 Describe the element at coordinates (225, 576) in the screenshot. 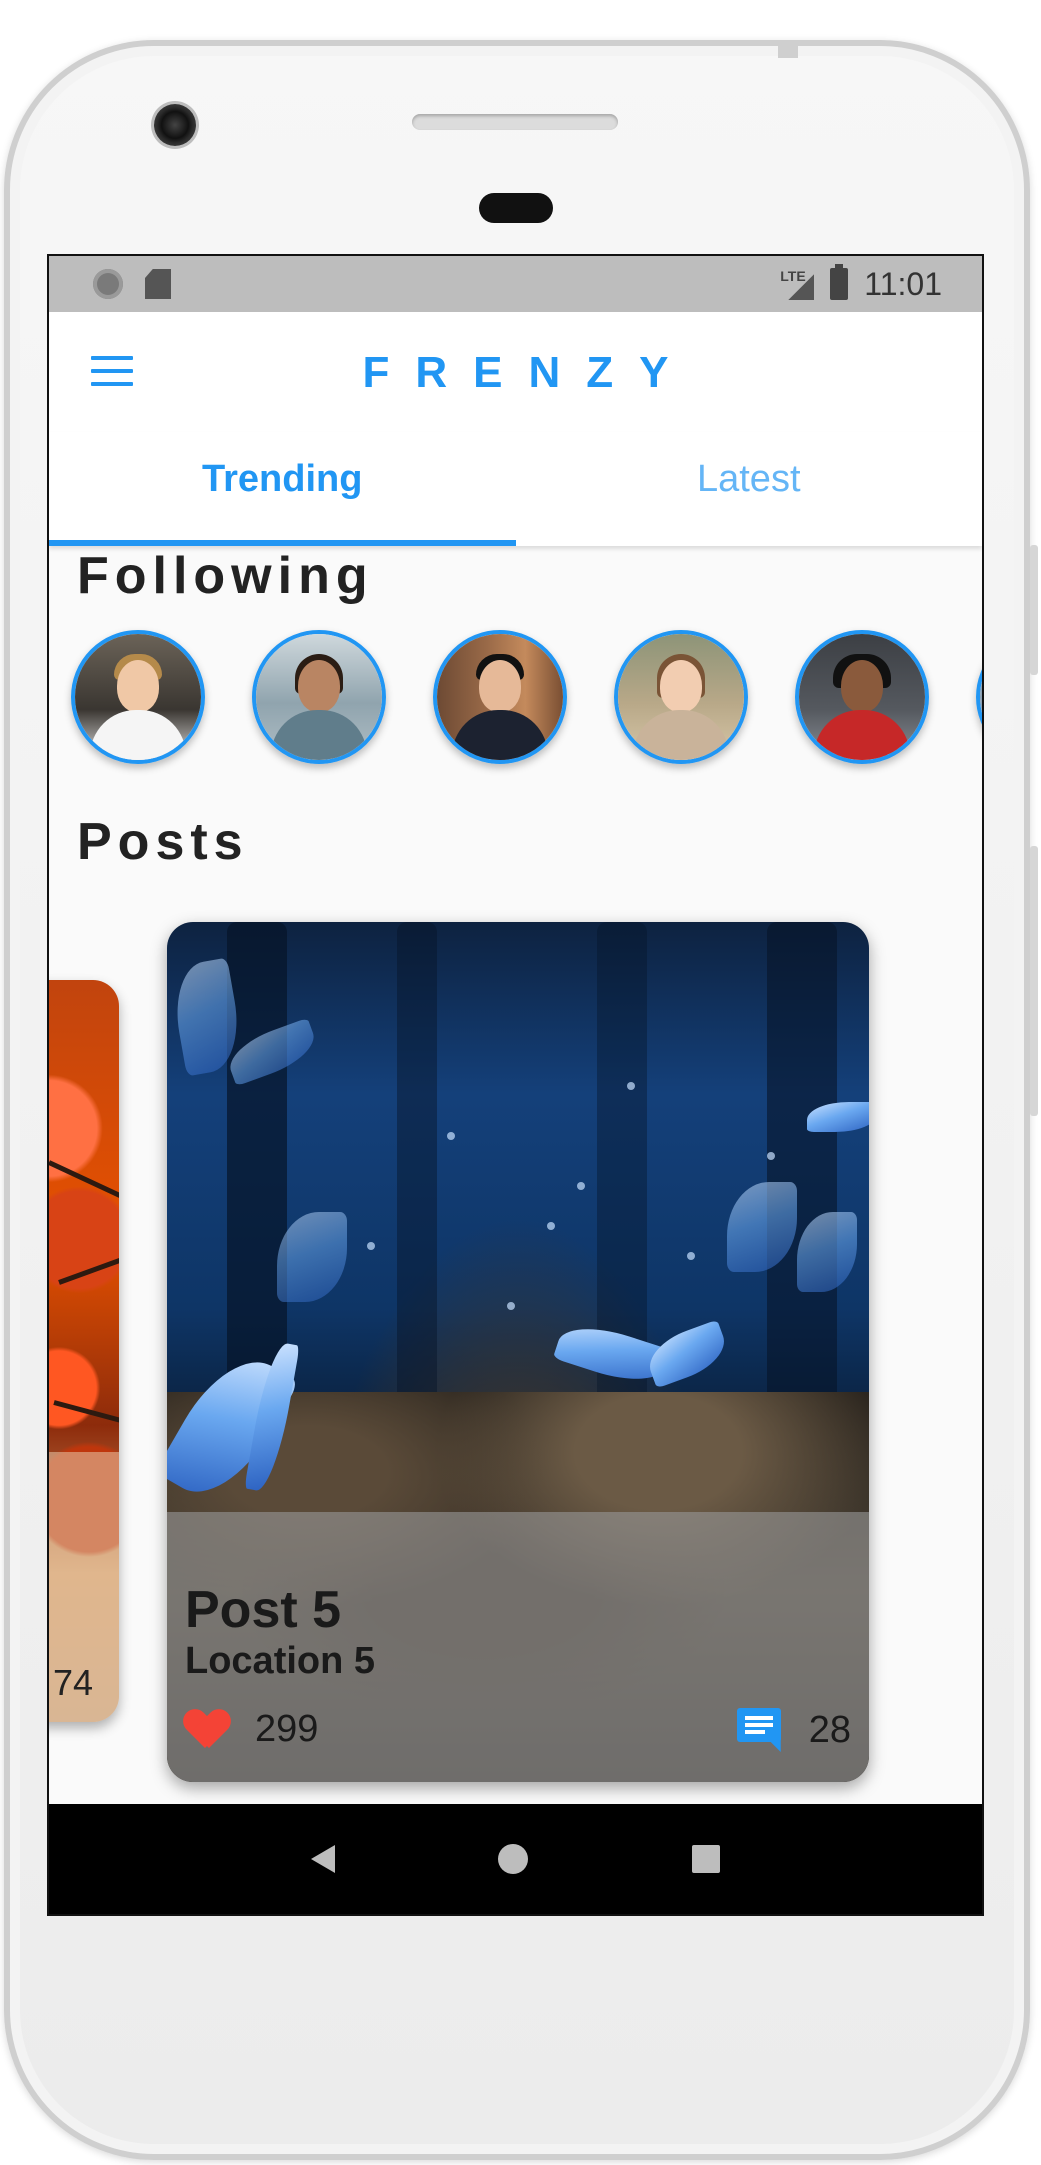

I see `following-heading: Following` at that location.